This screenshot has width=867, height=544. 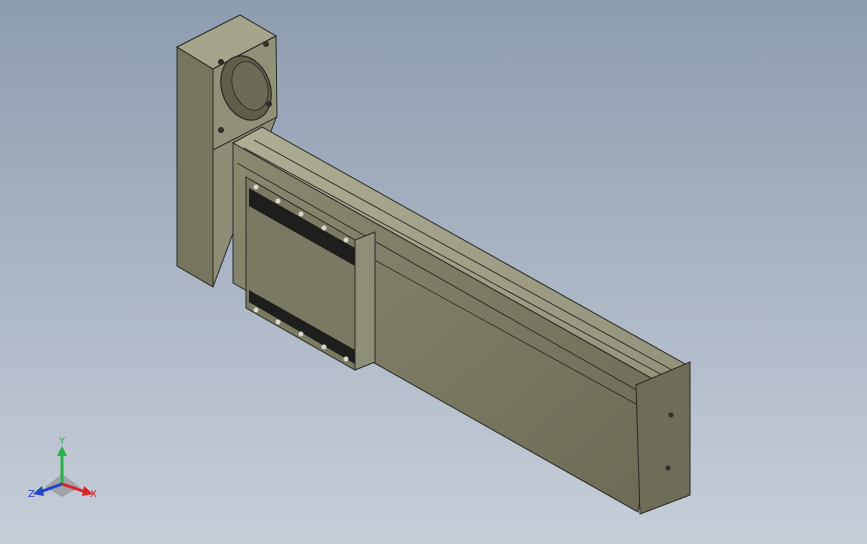 What do you see at coordinates (62, 441) in the screenshot?
I see `triad-y-label: Y` at bounding box center [62, 441].